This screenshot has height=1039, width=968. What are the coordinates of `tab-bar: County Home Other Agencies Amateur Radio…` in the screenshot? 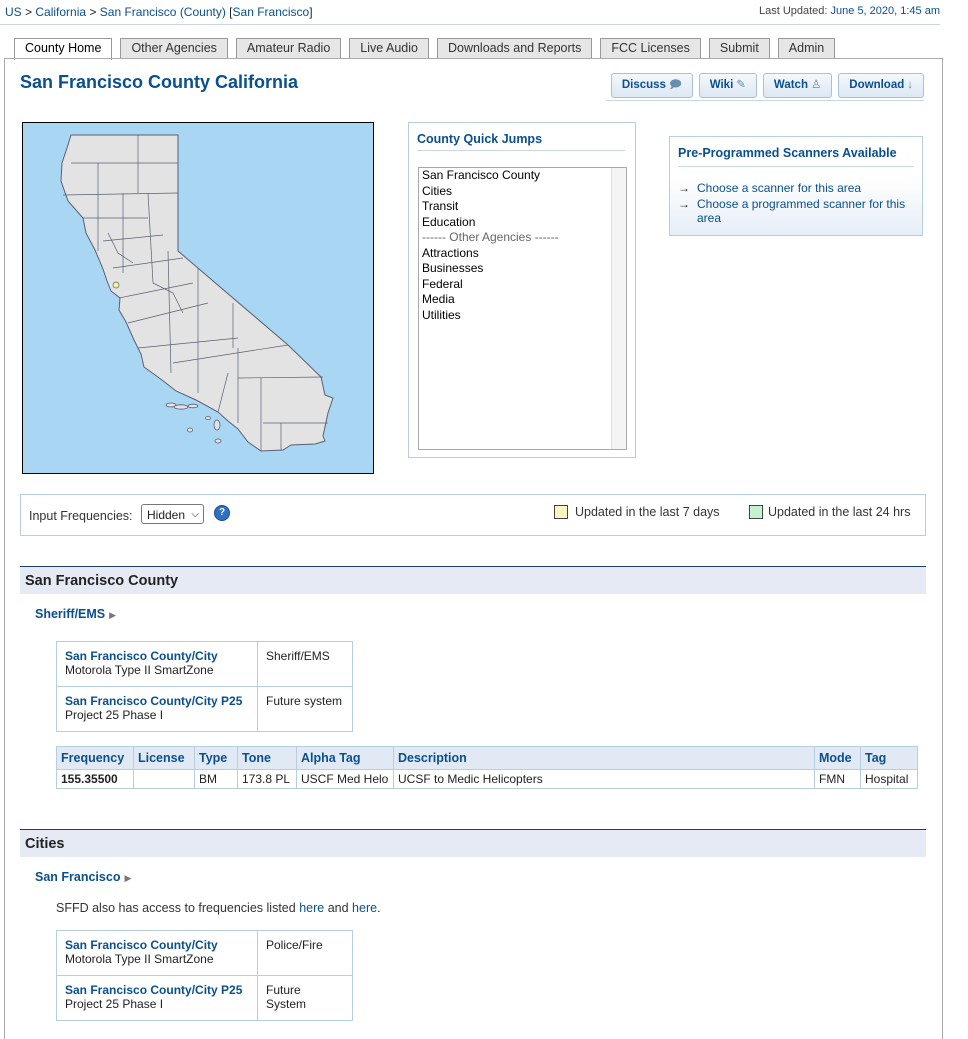 It's located at (428, 49).